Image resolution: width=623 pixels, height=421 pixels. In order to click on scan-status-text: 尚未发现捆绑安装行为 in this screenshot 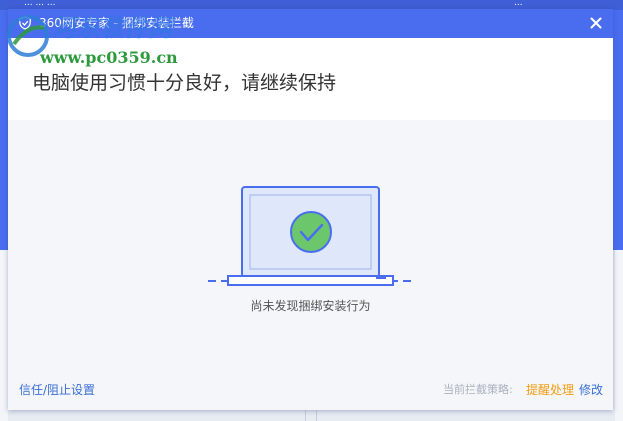, I will do `click(310, 306)`.